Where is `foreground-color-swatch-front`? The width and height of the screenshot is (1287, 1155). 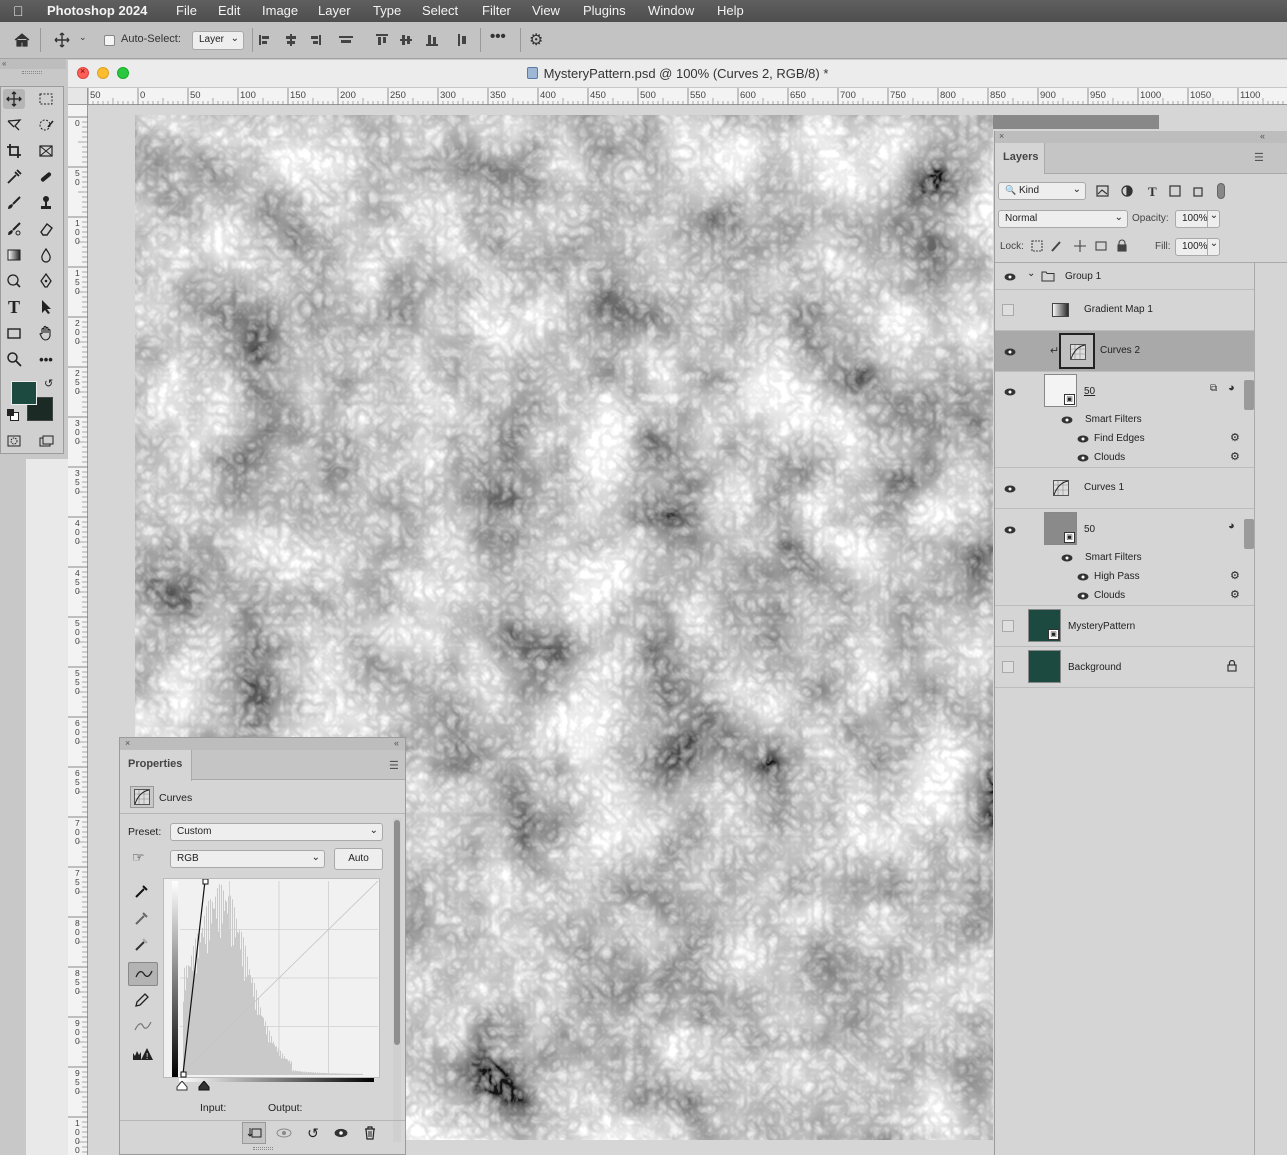
foreground-color-swatch-front is located at coordinates (24, 393).